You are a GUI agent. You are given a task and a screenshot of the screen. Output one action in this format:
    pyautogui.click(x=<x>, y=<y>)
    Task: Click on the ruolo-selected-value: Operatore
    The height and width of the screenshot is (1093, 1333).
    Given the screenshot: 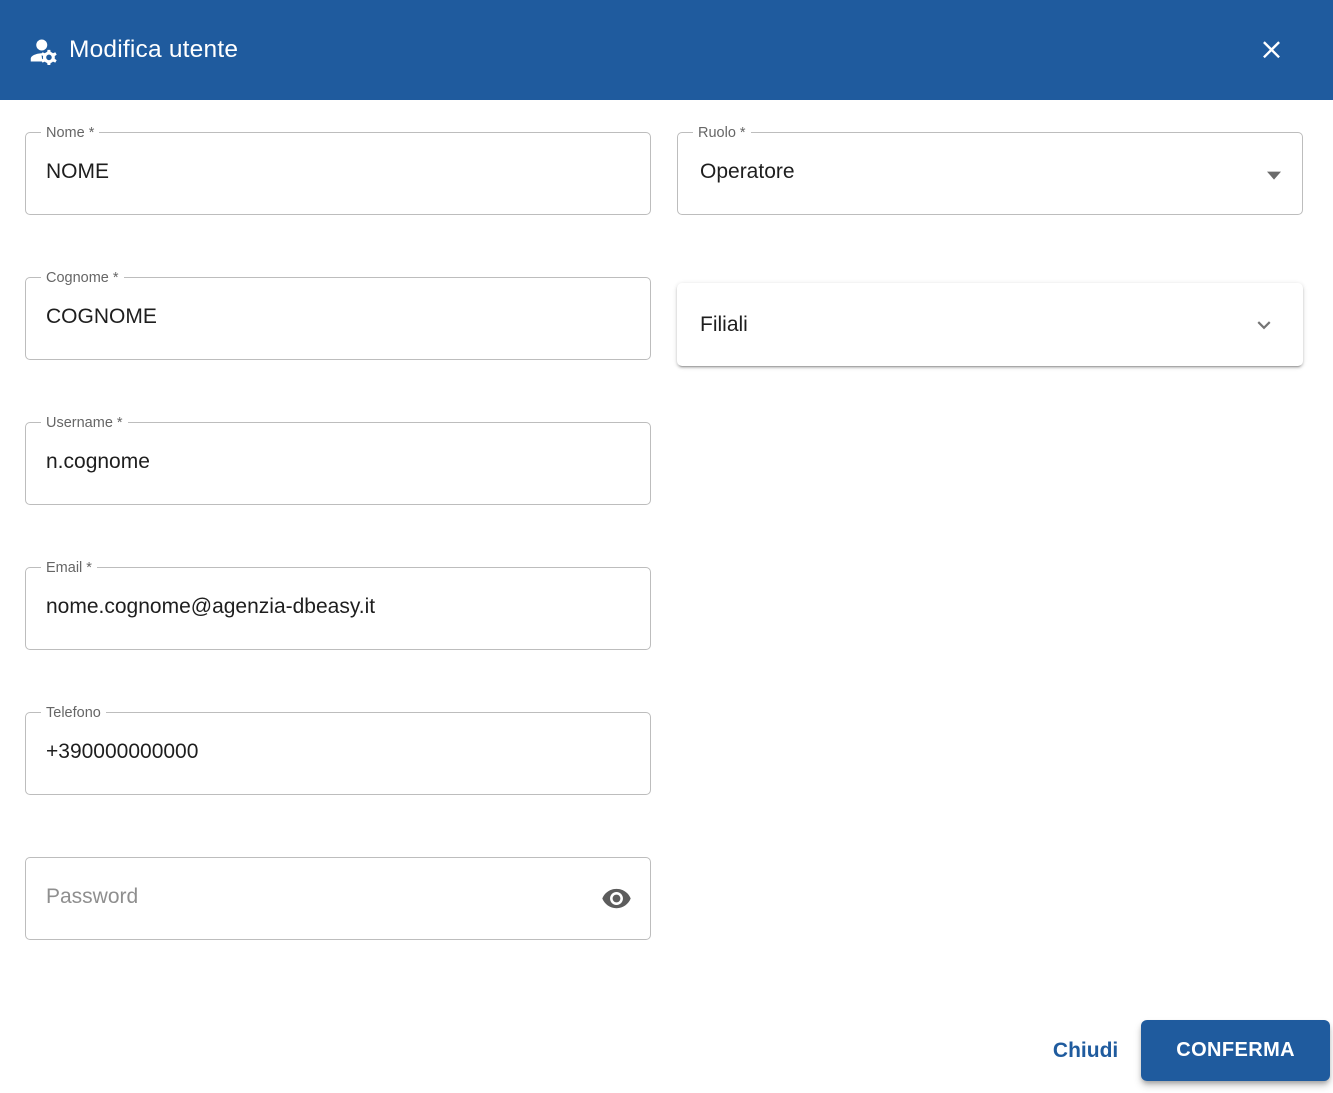 What is the action you would take?
    pyautogui.click(x=747, y=171)
    